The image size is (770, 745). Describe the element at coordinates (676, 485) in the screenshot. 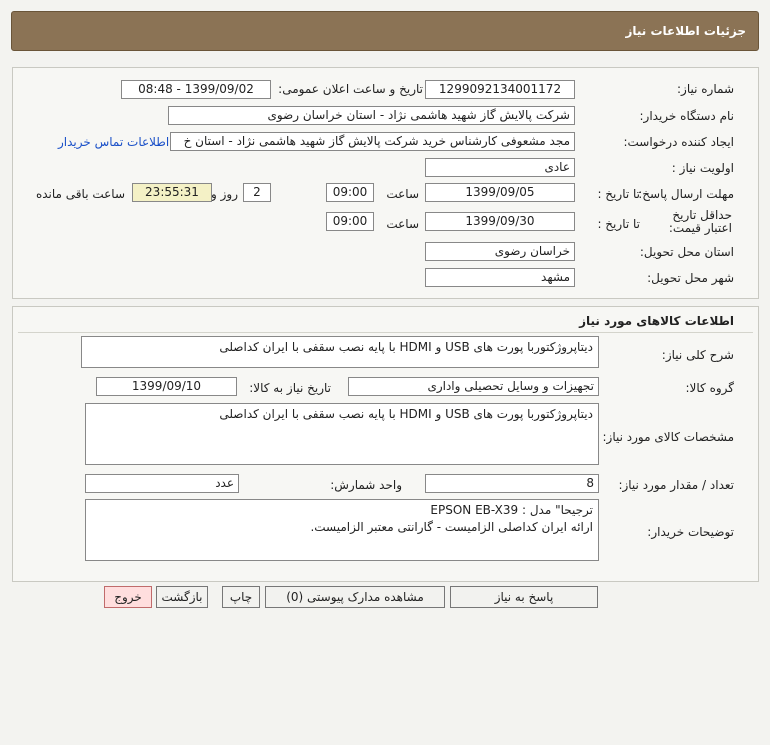

I see `quantity-label: تعداد / مقدار مورد نیاز:` at that location.